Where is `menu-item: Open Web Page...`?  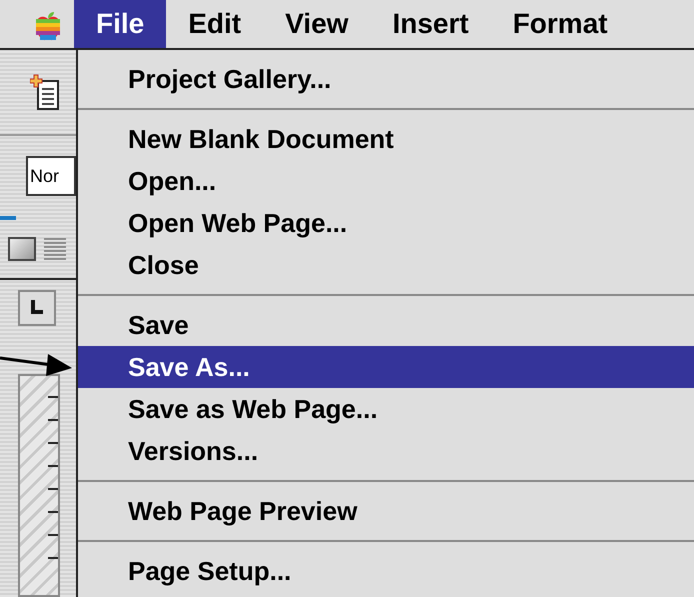
menu-item: Open Web Page... is located at coordinates (386, 223).